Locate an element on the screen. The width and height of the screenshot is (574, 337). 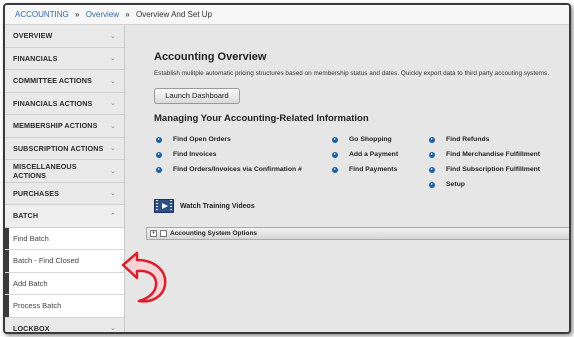
sidebar-item-label: MISCELLANEOUS ACTIONS is located at coordinates (45, 170).